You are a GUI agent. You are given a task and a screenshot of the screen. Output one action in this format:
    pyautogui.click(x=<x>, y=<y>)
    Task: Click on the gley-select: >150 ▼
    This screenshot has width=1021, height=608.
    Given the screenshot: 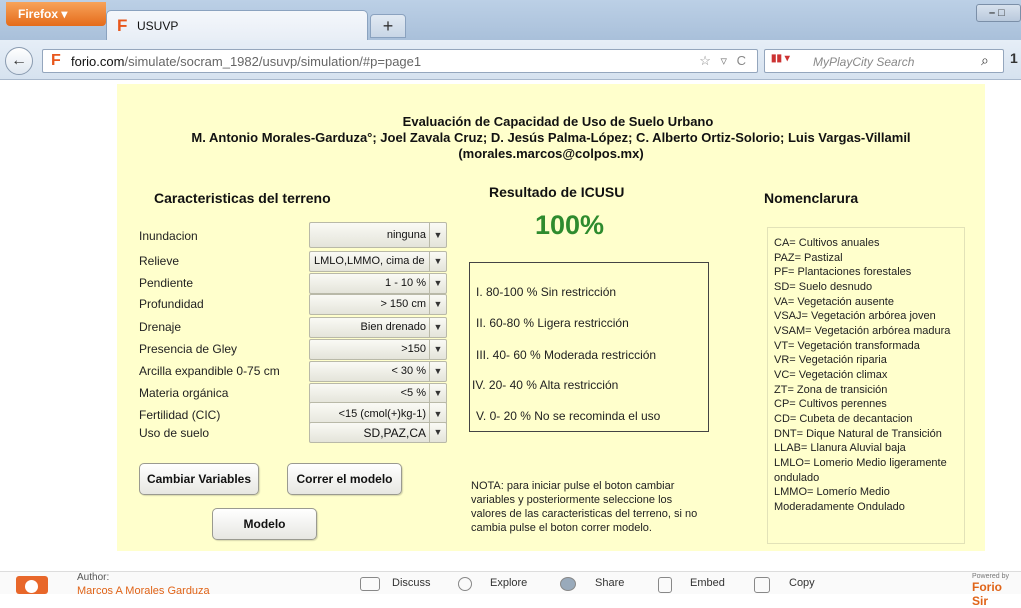 What is the action you would take?
    pyautogui.click(x=378, y=349)
    